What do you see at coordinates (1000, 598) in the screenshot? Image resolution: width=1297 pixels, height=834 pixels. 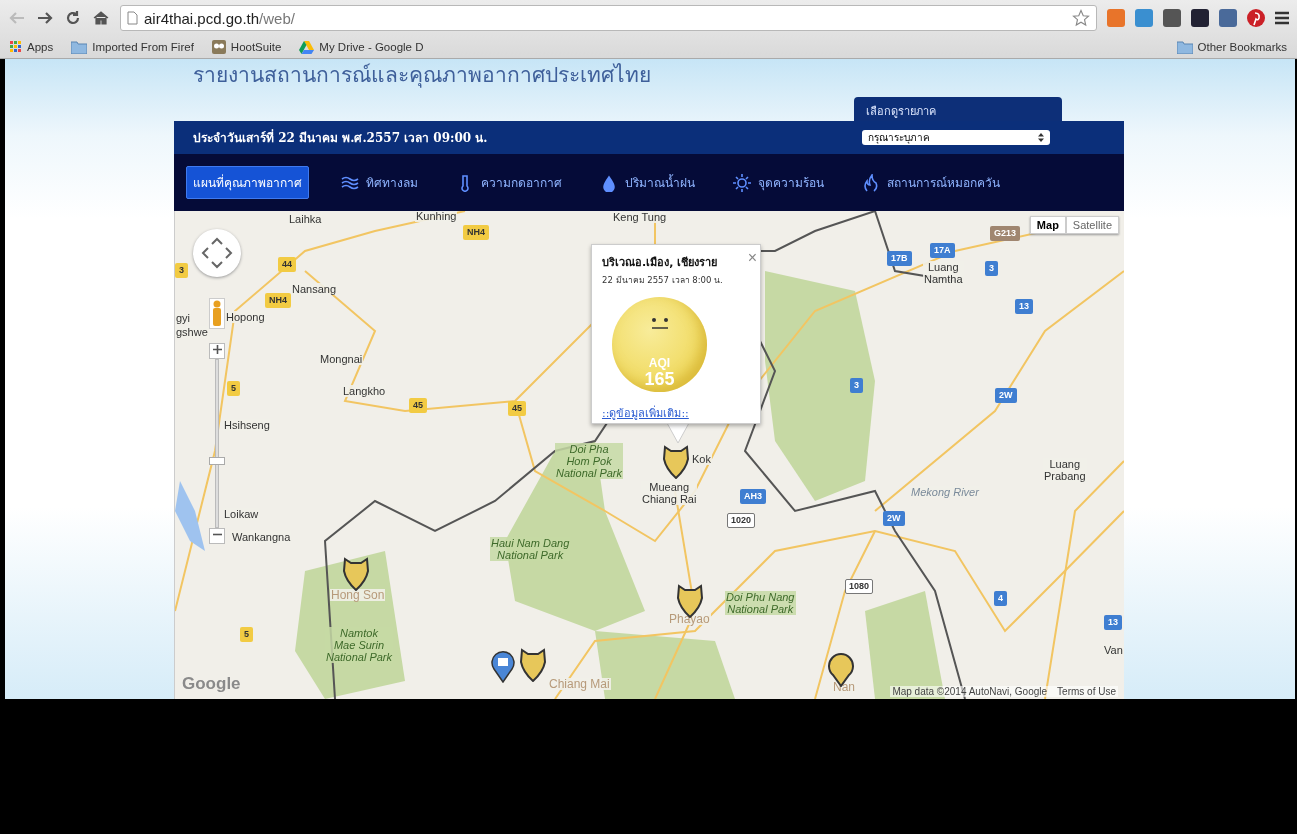 I see `road-number: 4` at bounding box center [1000, 598].